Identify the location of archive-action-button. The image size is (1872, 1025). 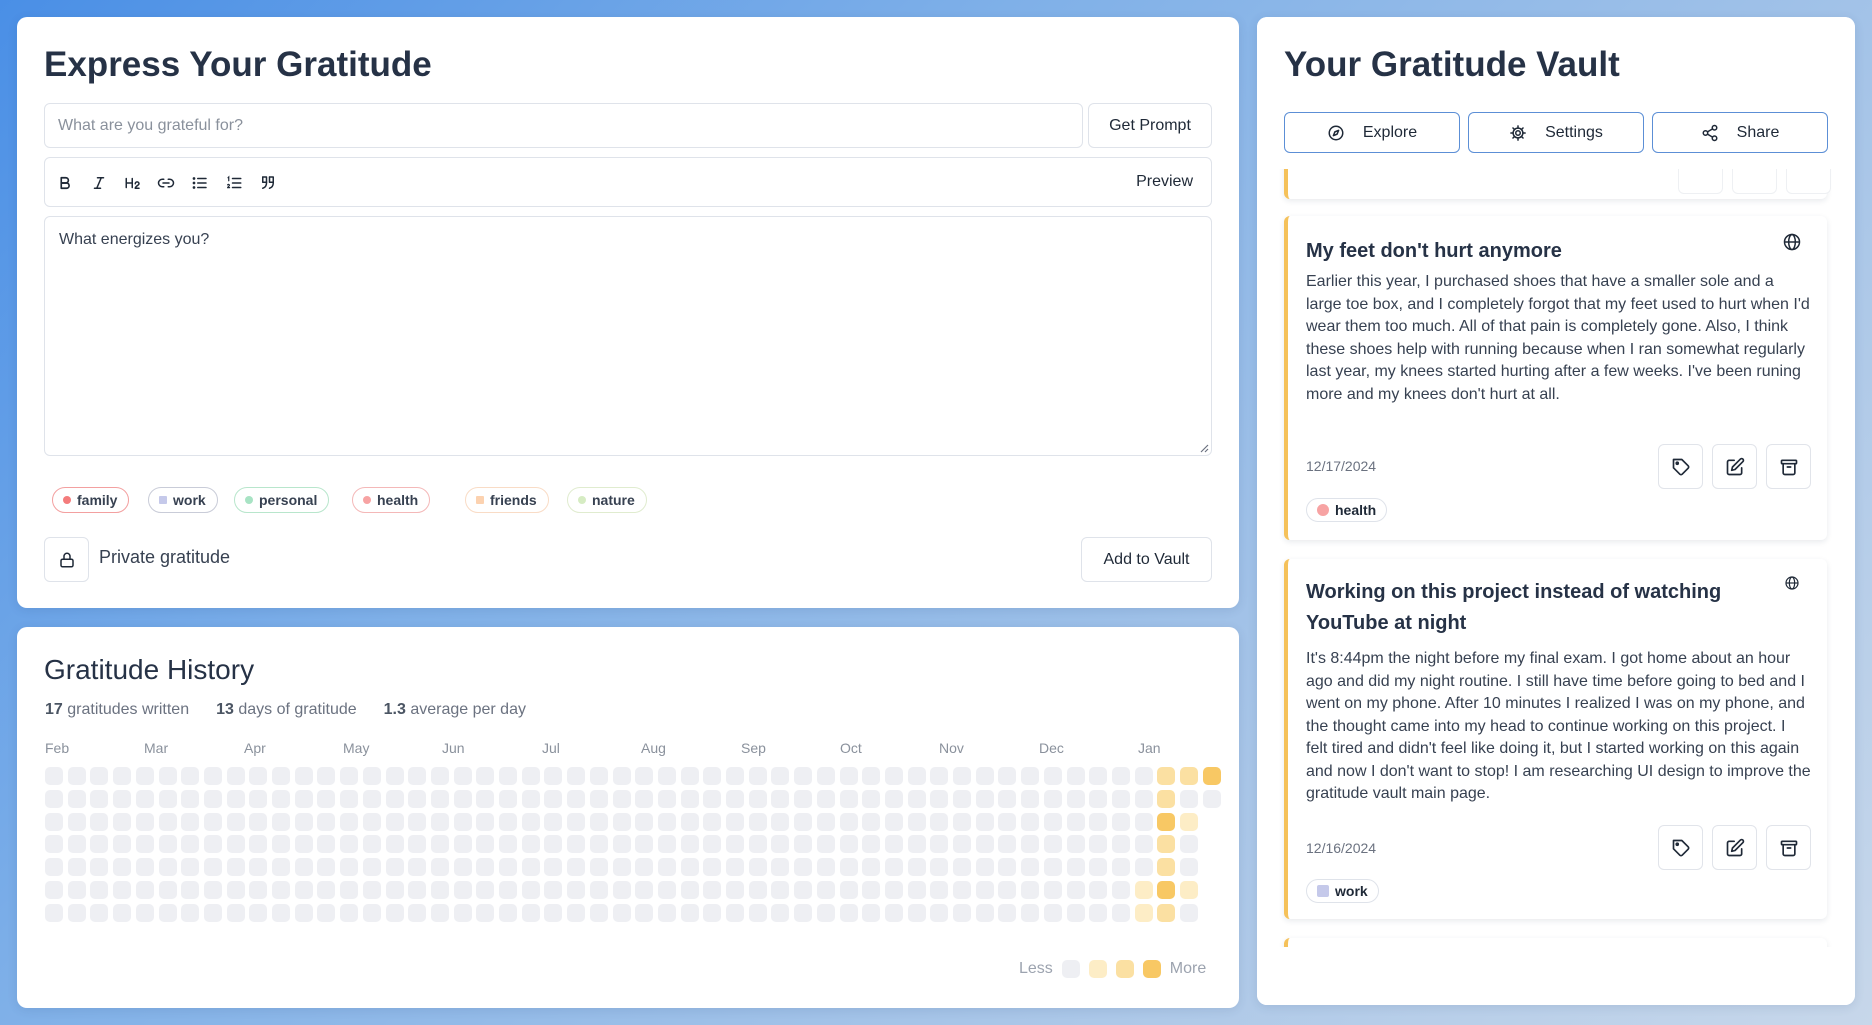
(1788, 466).